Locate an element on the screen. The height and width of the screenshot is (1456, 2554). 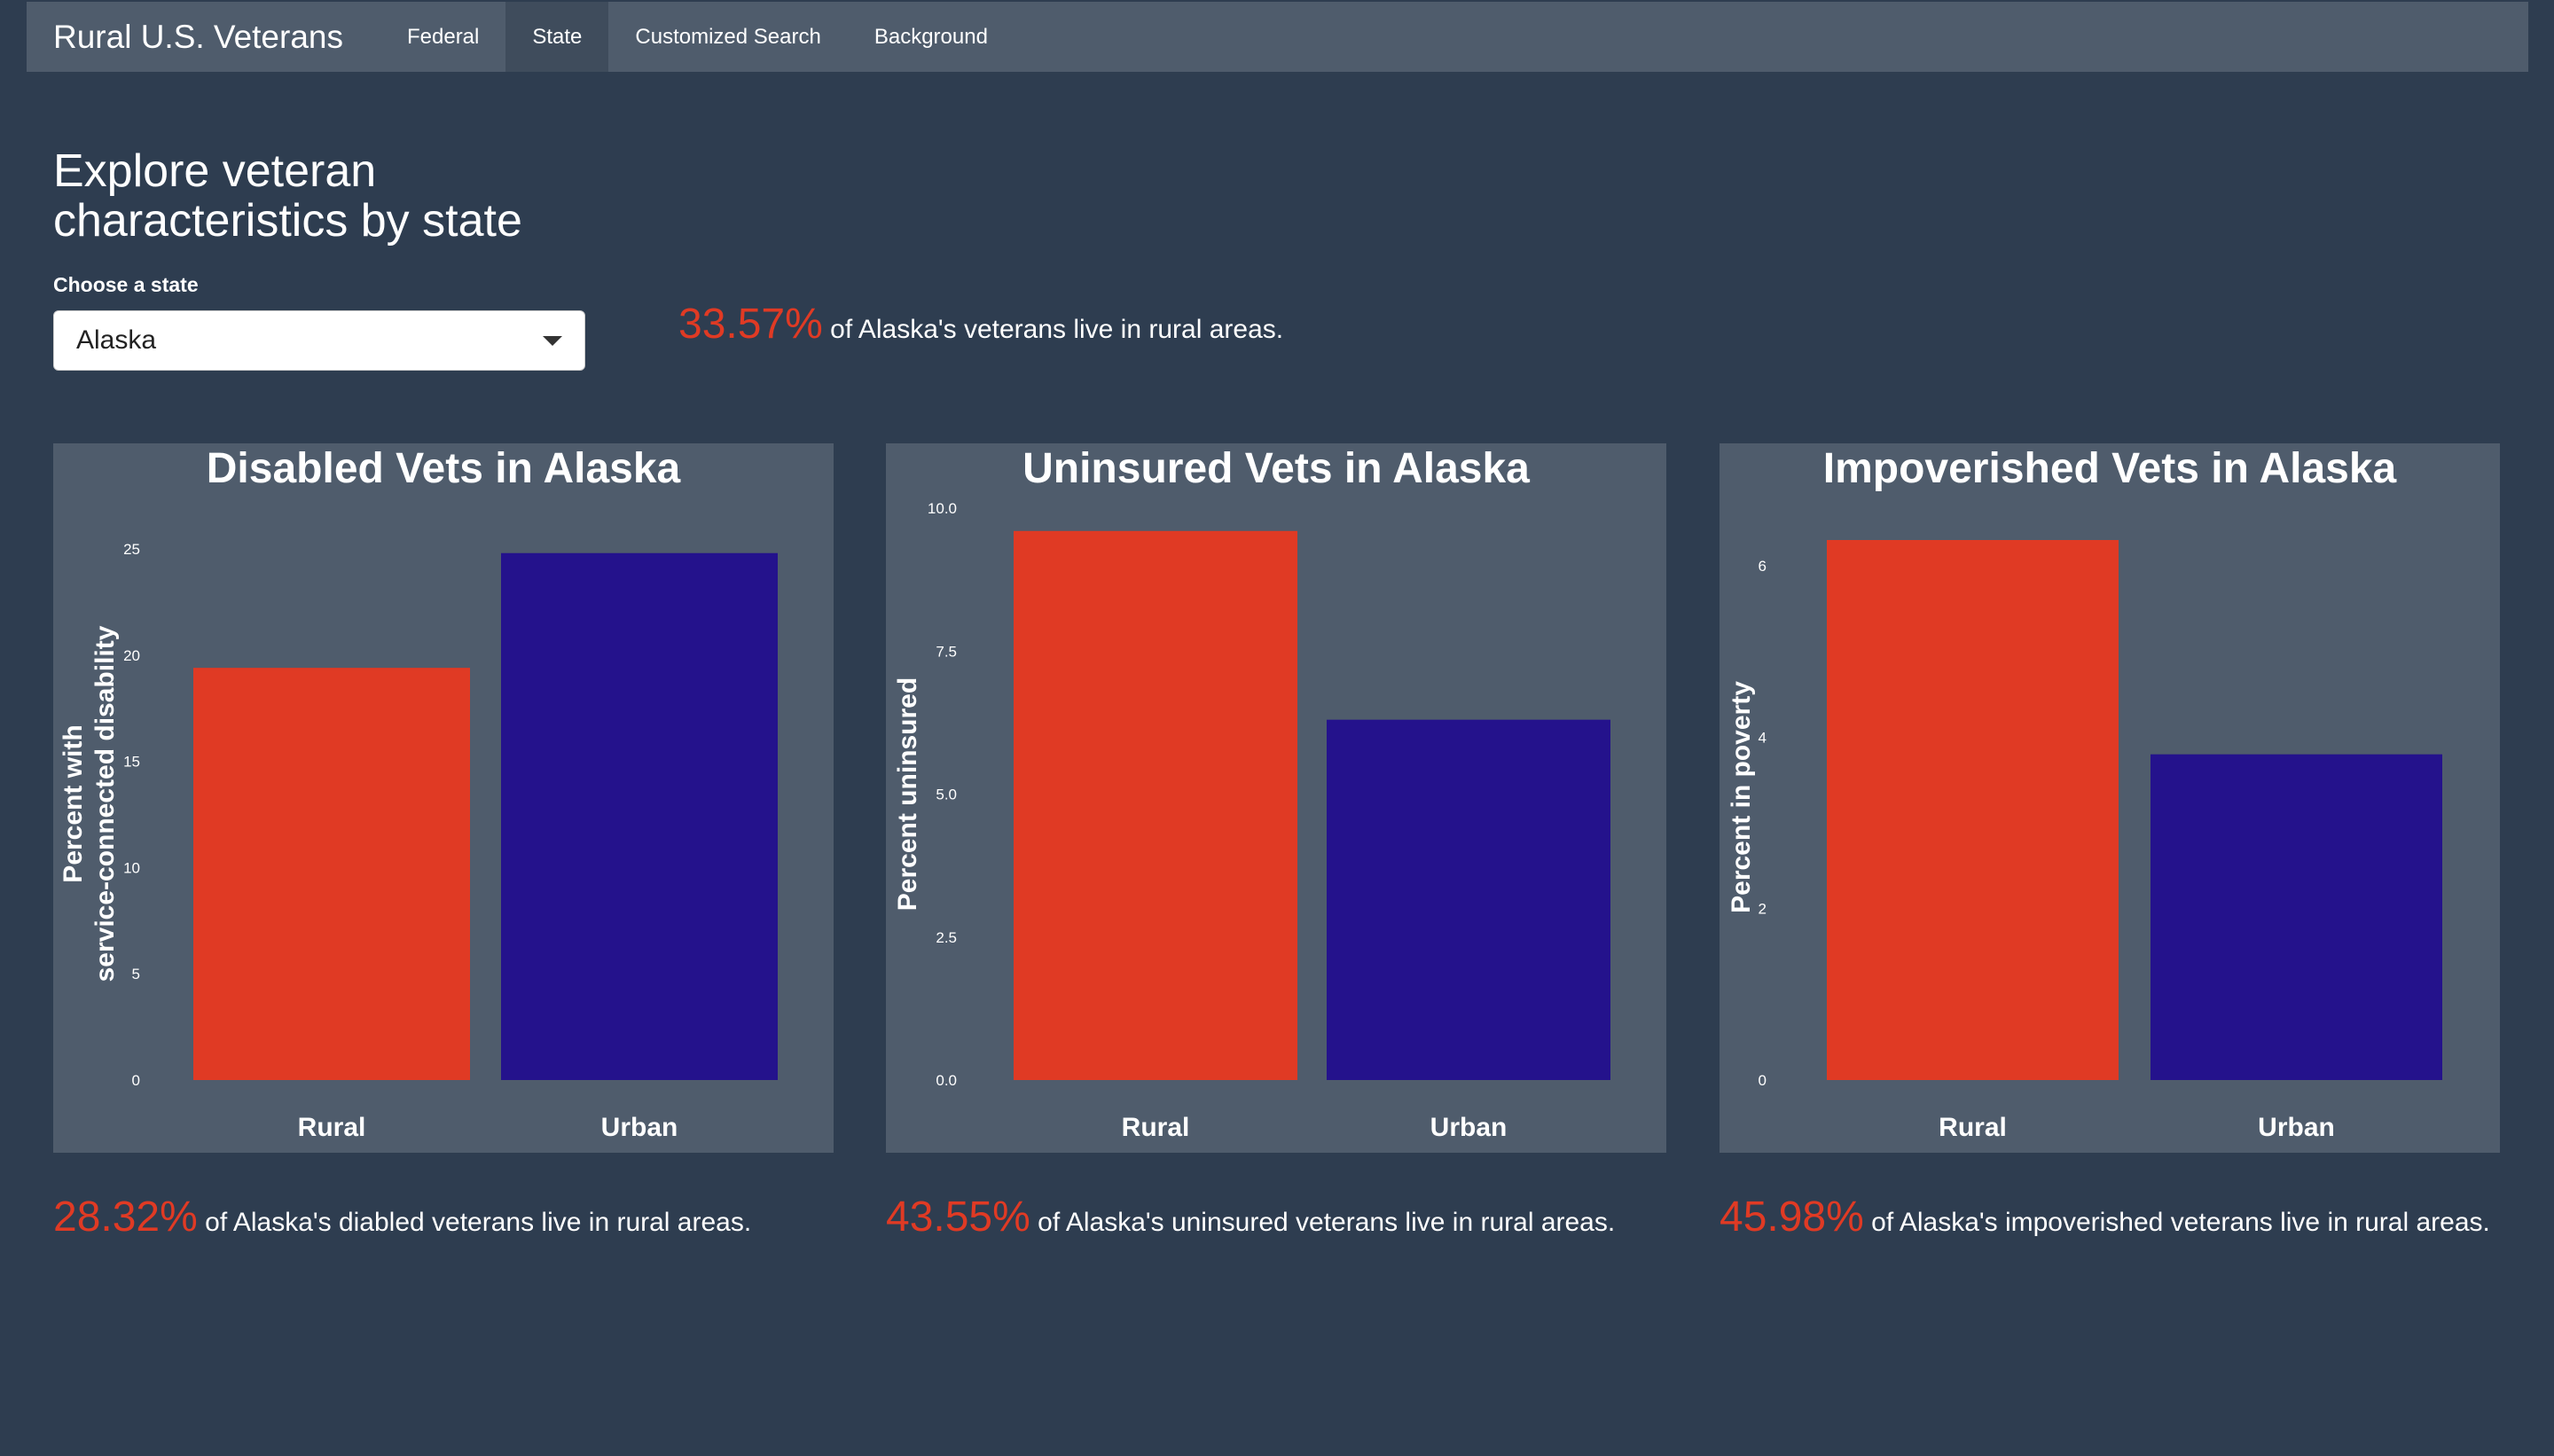
y-tick-label: 20 is located at coordinates (131, 655).